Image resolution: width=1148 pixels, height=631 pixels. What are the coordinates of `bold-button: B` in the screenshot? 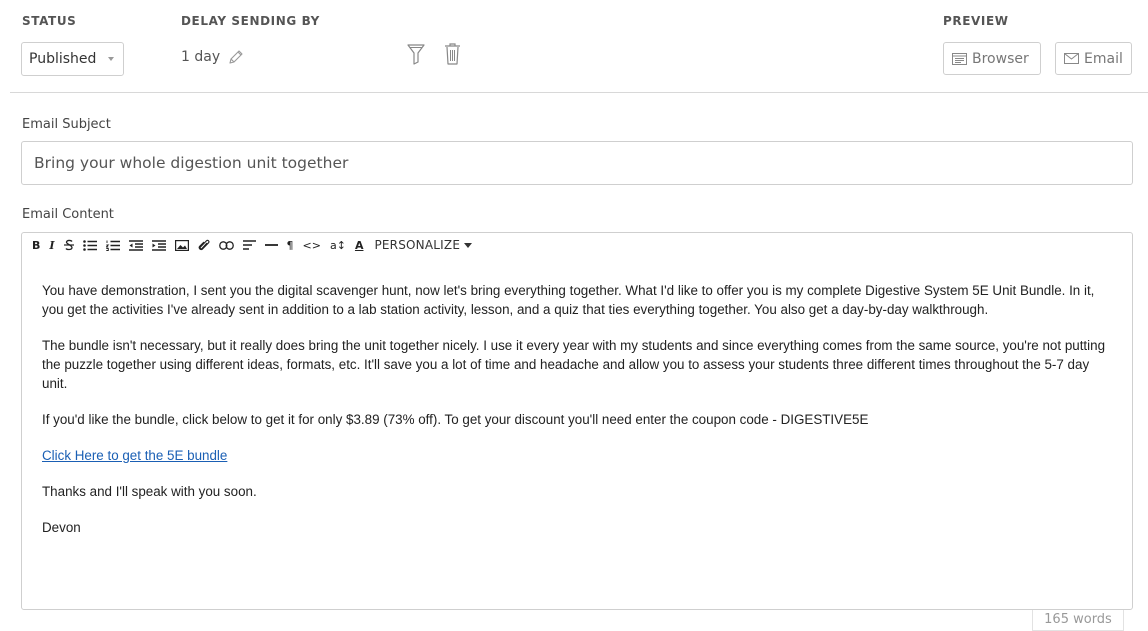 It's located at (36, 245).